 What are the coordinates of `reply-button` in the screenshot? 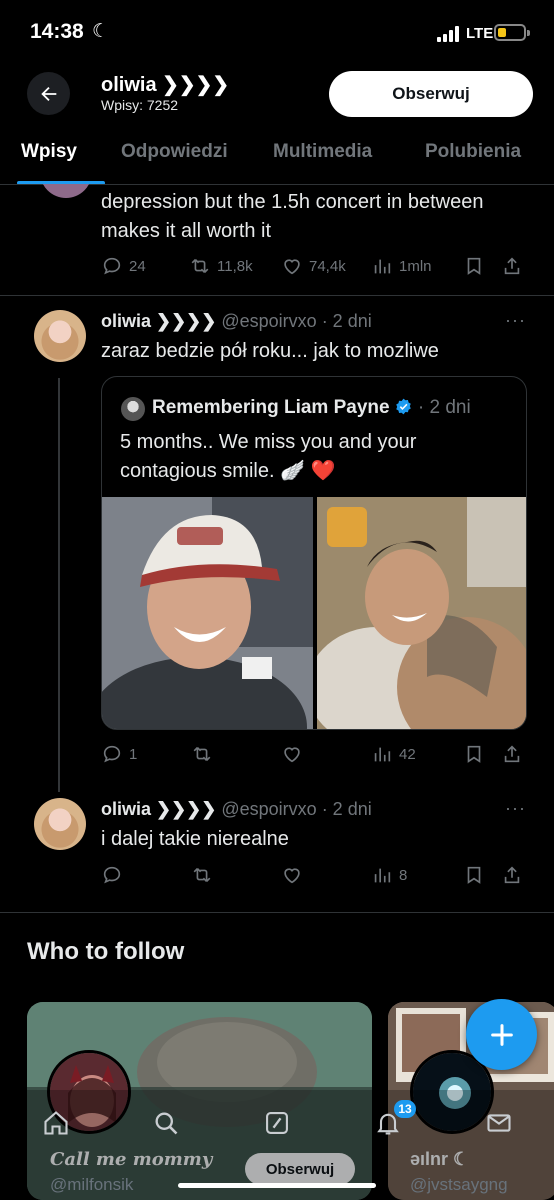 It's located at (112, 875).